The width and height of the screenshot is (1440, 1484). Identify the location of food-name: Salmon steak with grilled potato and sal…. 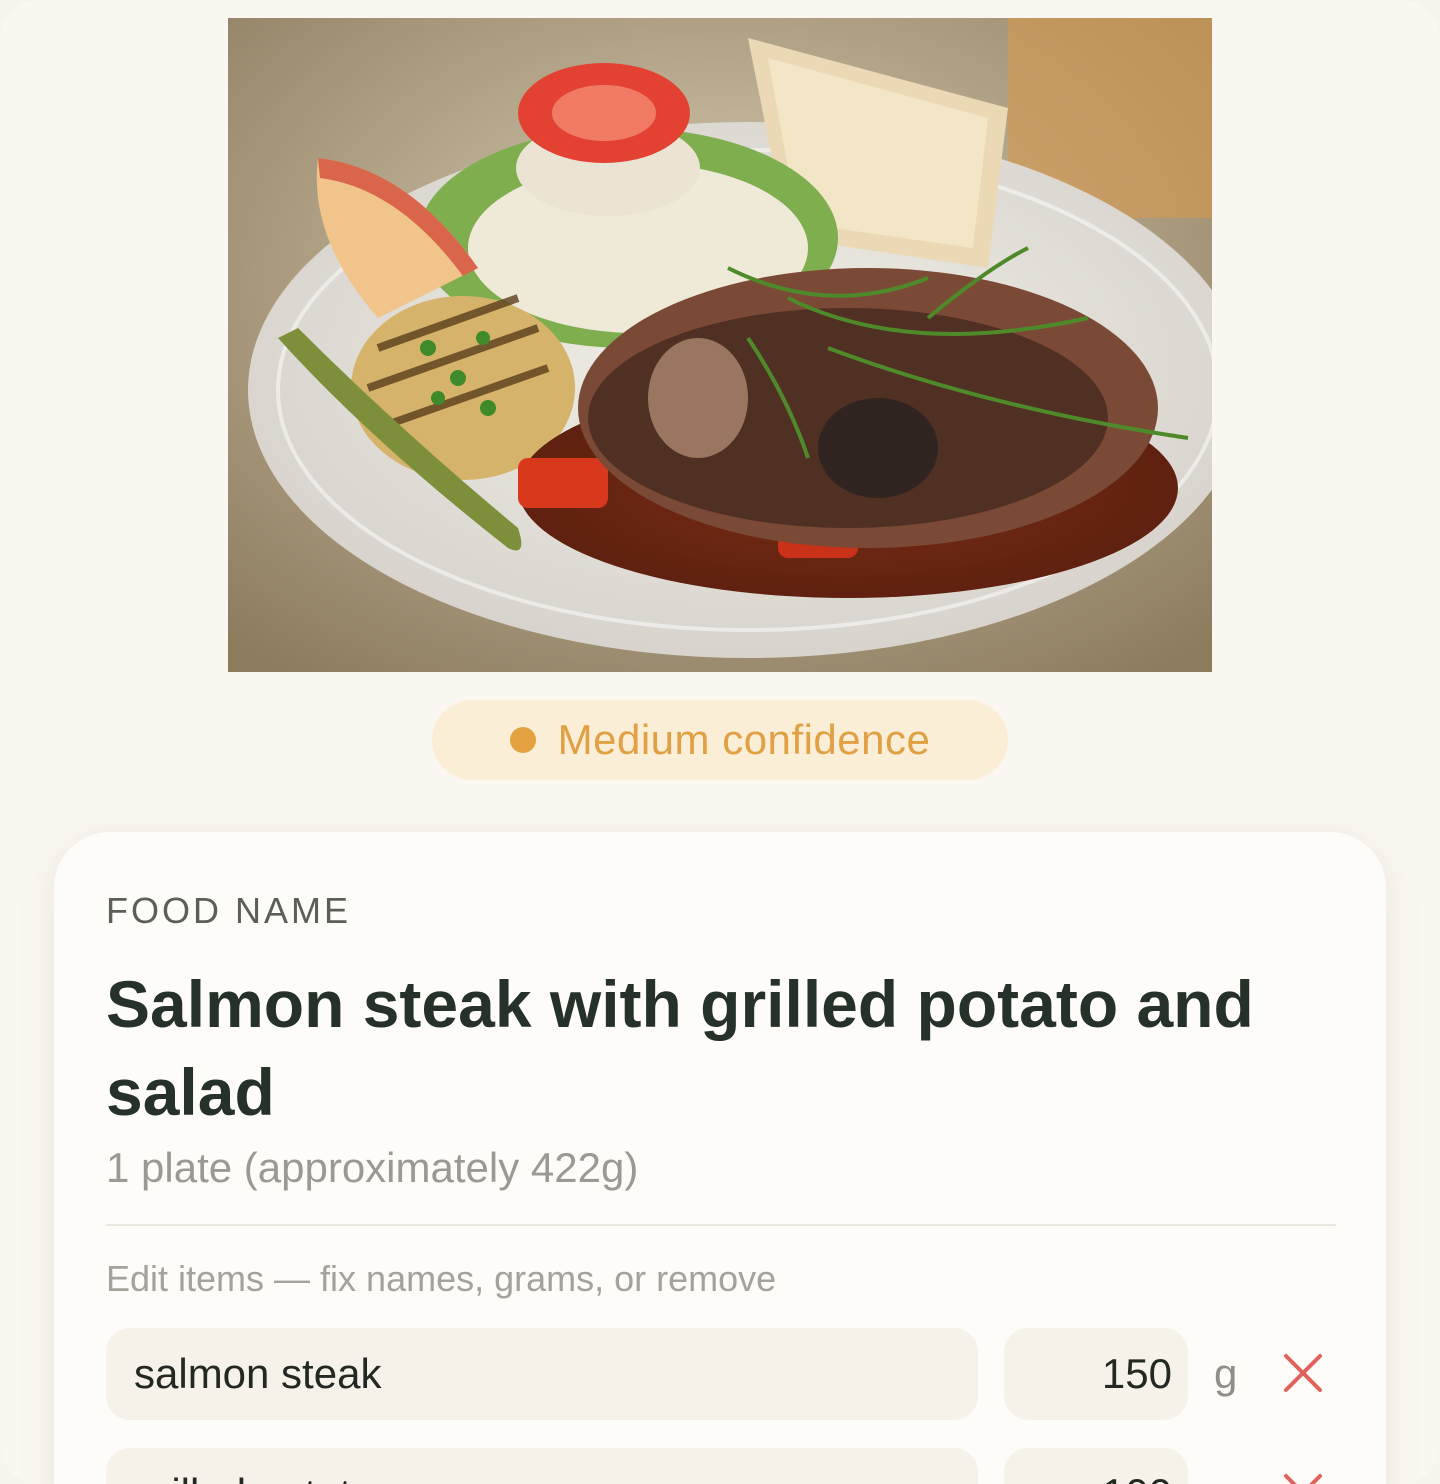
(680, 1048).